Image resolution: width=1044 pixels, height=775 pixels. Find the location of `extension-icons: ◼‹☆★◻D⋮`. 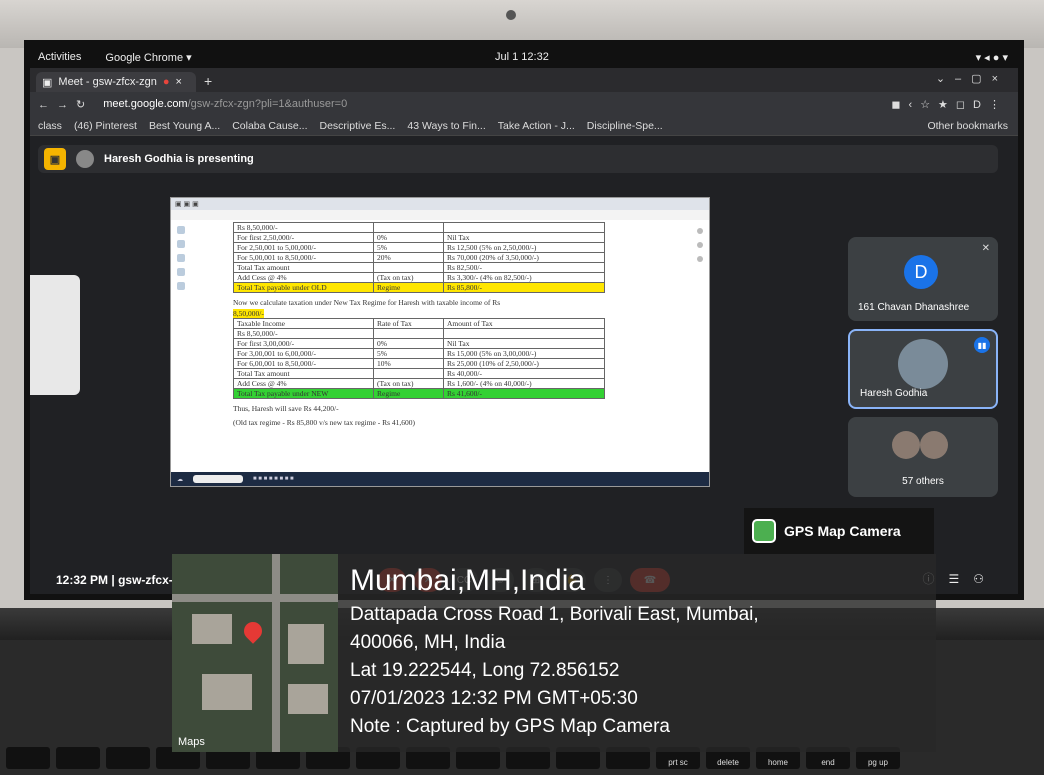

extension-icons: ◼‹☆★◻D⋮ is located at coordinates (949, 104).